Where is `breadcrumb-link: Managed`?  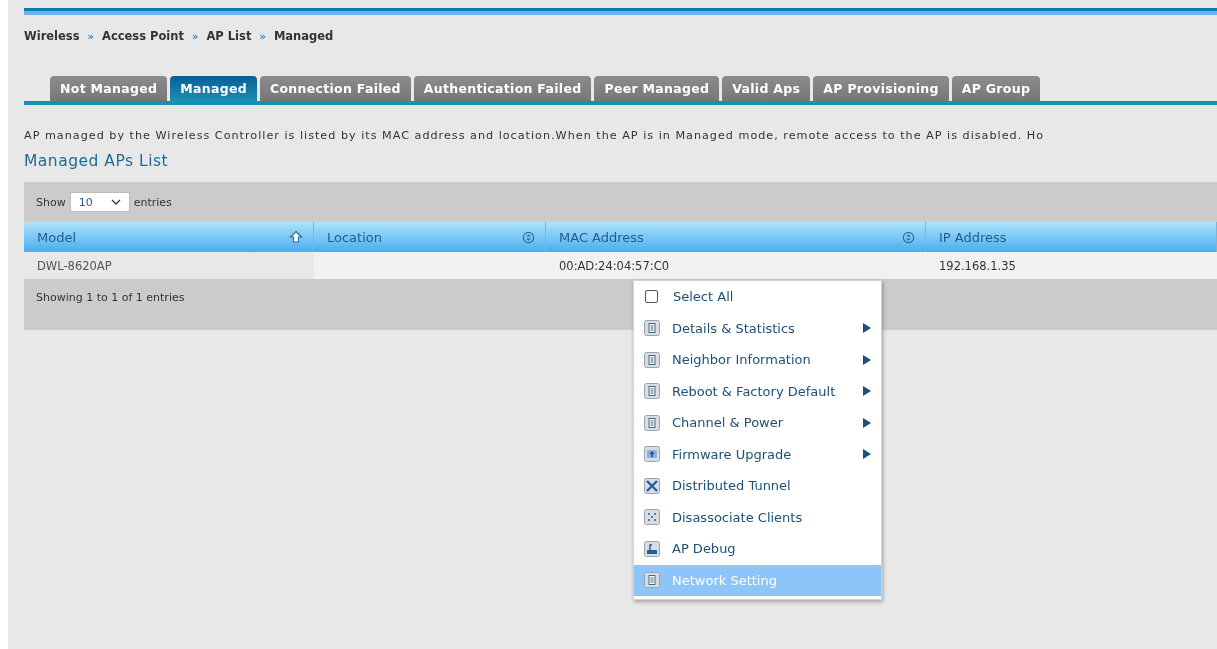 breadcrumb-link: Managed is located at coordinates (303, 36).